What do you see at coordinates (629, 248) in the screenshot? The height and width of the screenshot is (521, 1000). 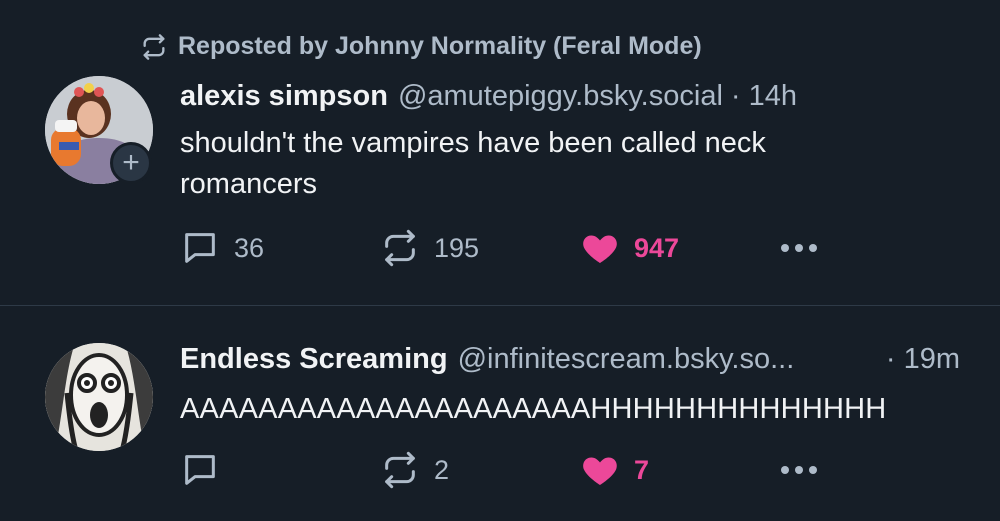 I see `like-button: 947` at bounding box center [629, 248].